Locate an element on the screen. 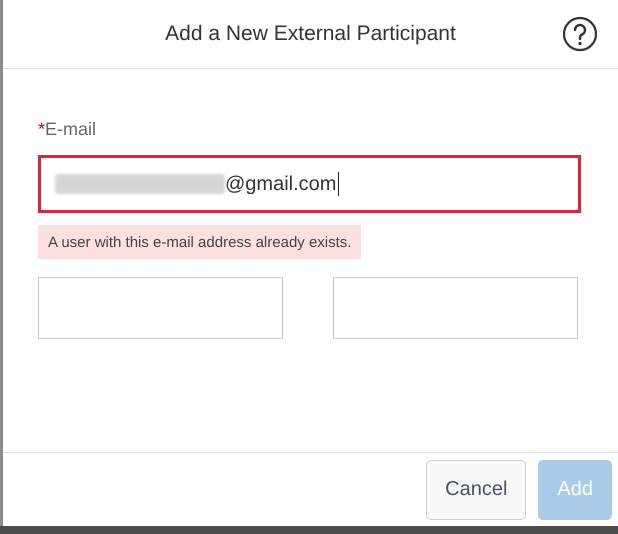 The height and width of the screenshot is (534, 618). cancel-button: Cancel is located at coordinates (476, 490).